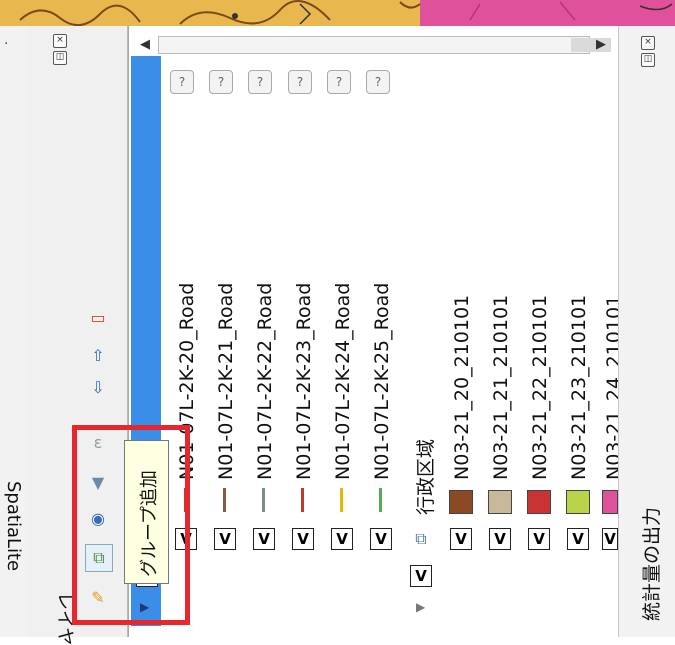  Describe the element at coordinates (579, 387) in the screenshot. I see `layer-name: N03-21_23_210101` at that location.